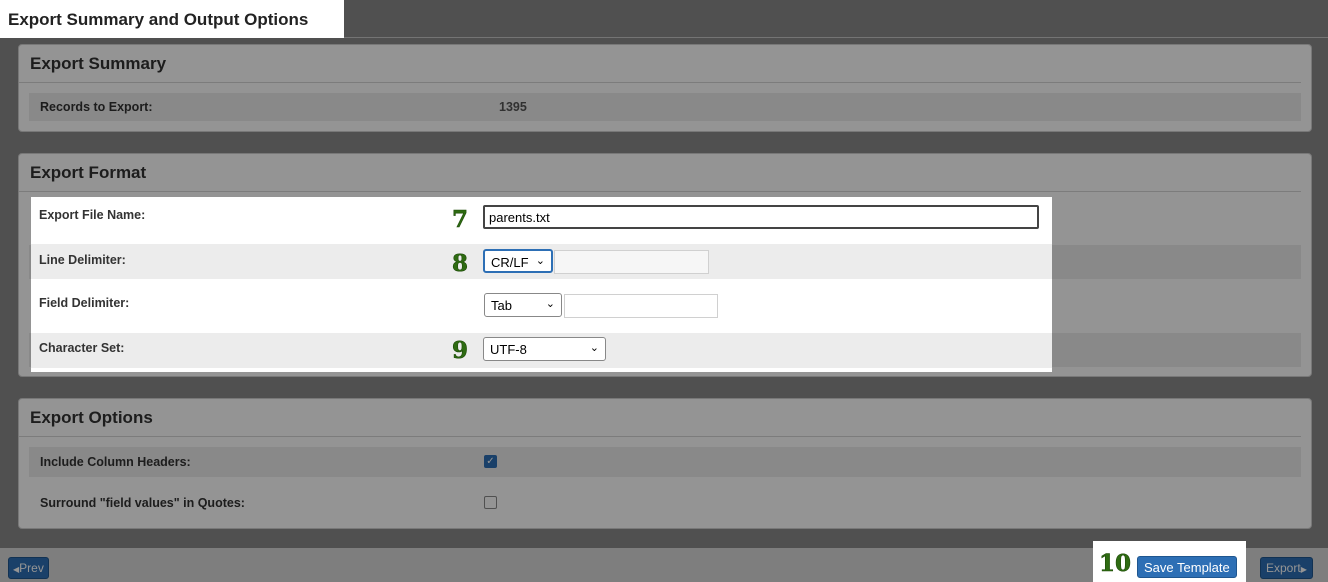 The height and width of the screenshot is (582, 1328). I want to click on quotes-row: Surround "field values" in Quotes:, so click(665, 503).